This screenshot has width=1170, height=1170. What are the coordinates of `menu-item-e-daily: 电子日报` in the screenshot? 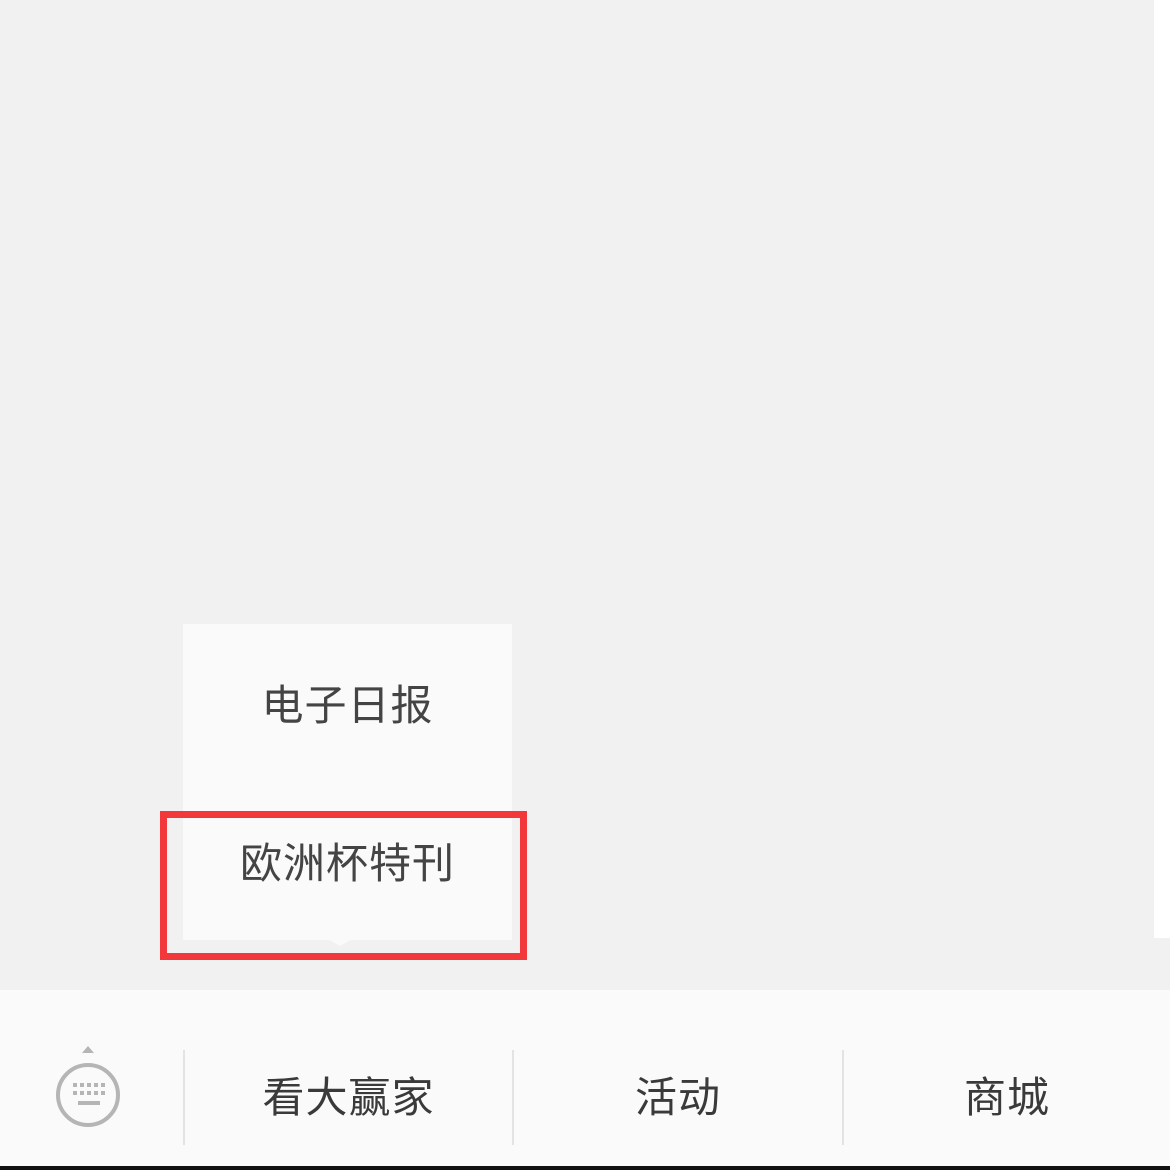 It's located at (347, 706).